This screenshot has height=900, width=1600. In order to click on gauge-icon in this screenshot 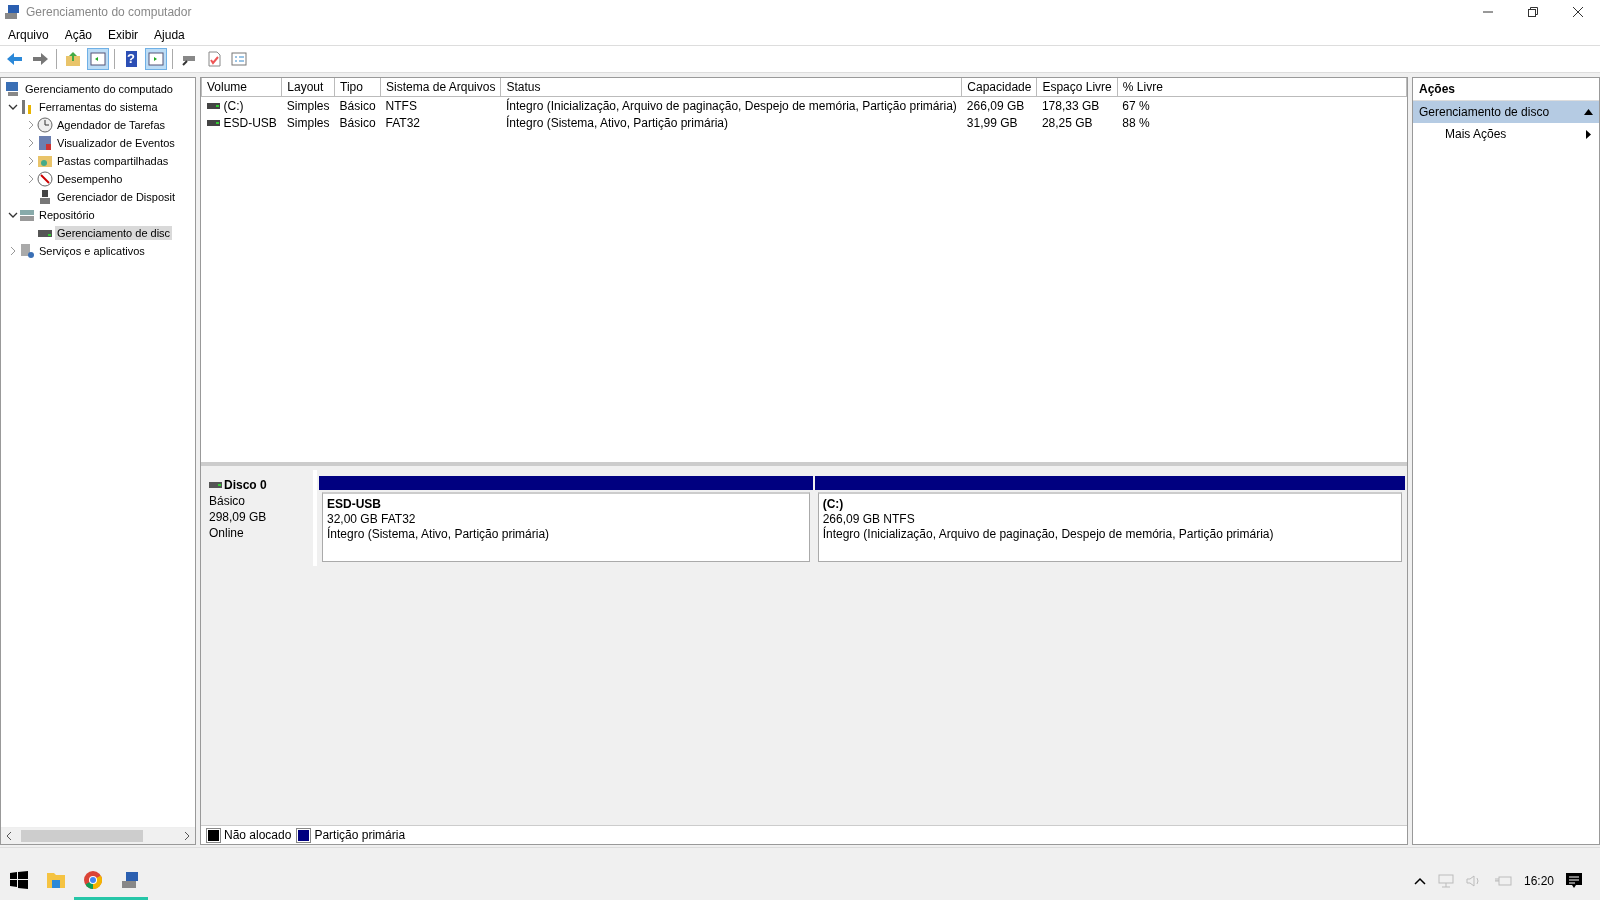, I will do `click(45, 179)`.